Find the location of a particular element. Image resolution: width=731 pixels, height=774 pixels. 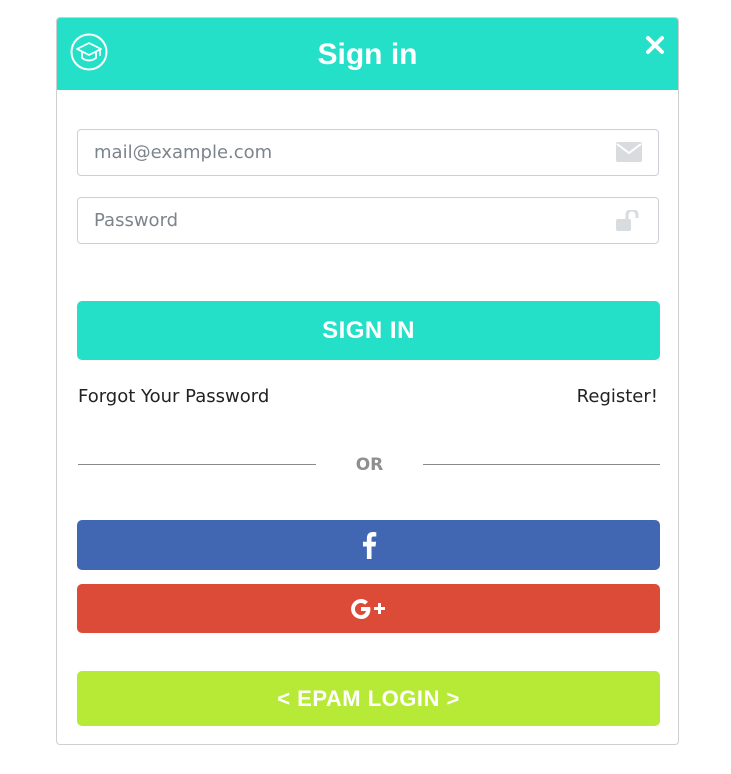

forgot-password-link: Forgot Your Password is located at coordinates (173, 396).